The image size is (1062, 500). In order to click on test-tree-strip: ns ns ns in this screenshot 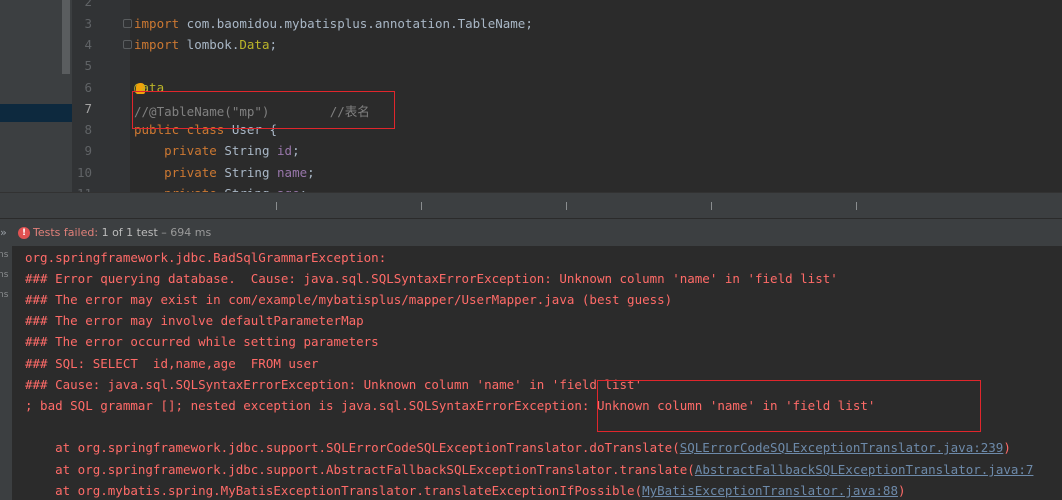, I will do `click(6, 373)`.